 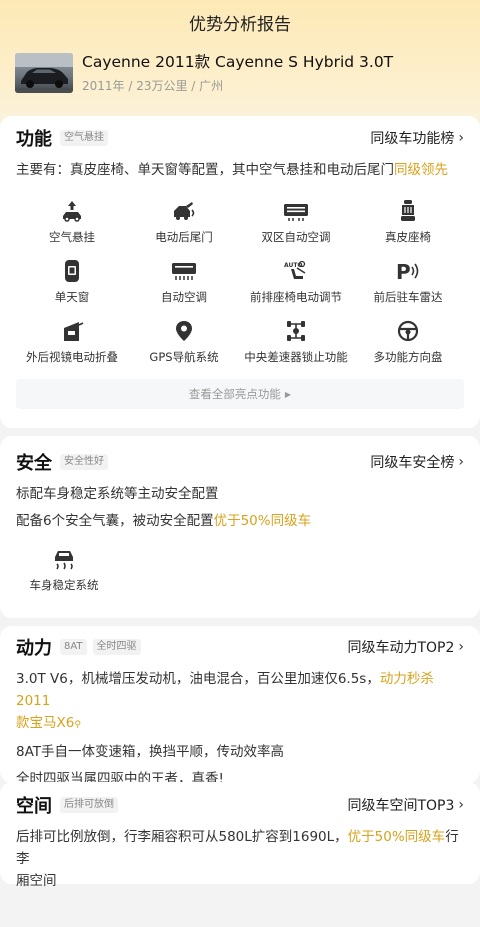 What do you see at coordinates (72, 284) in the screenshot?
I see `feature-sunroof: 单天窗` at bounding box center [72, 284].